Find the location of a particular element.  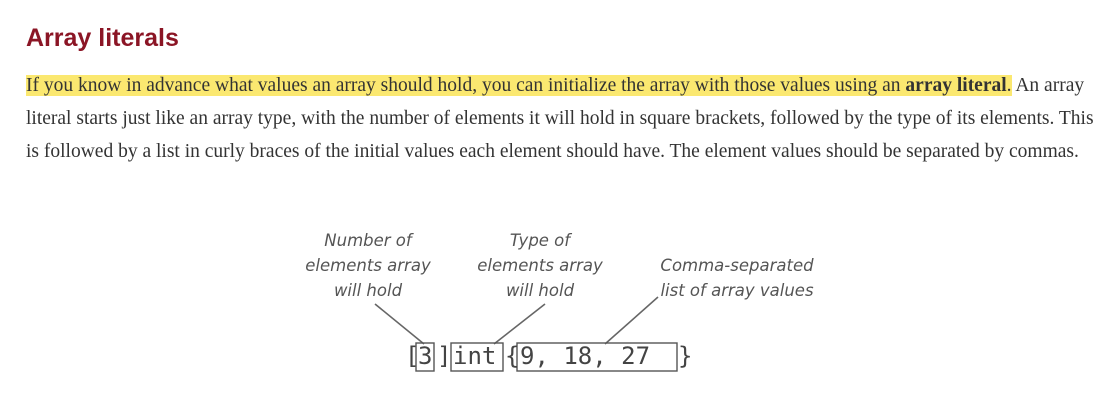

code-type: int is located at coordinates (474, 356).